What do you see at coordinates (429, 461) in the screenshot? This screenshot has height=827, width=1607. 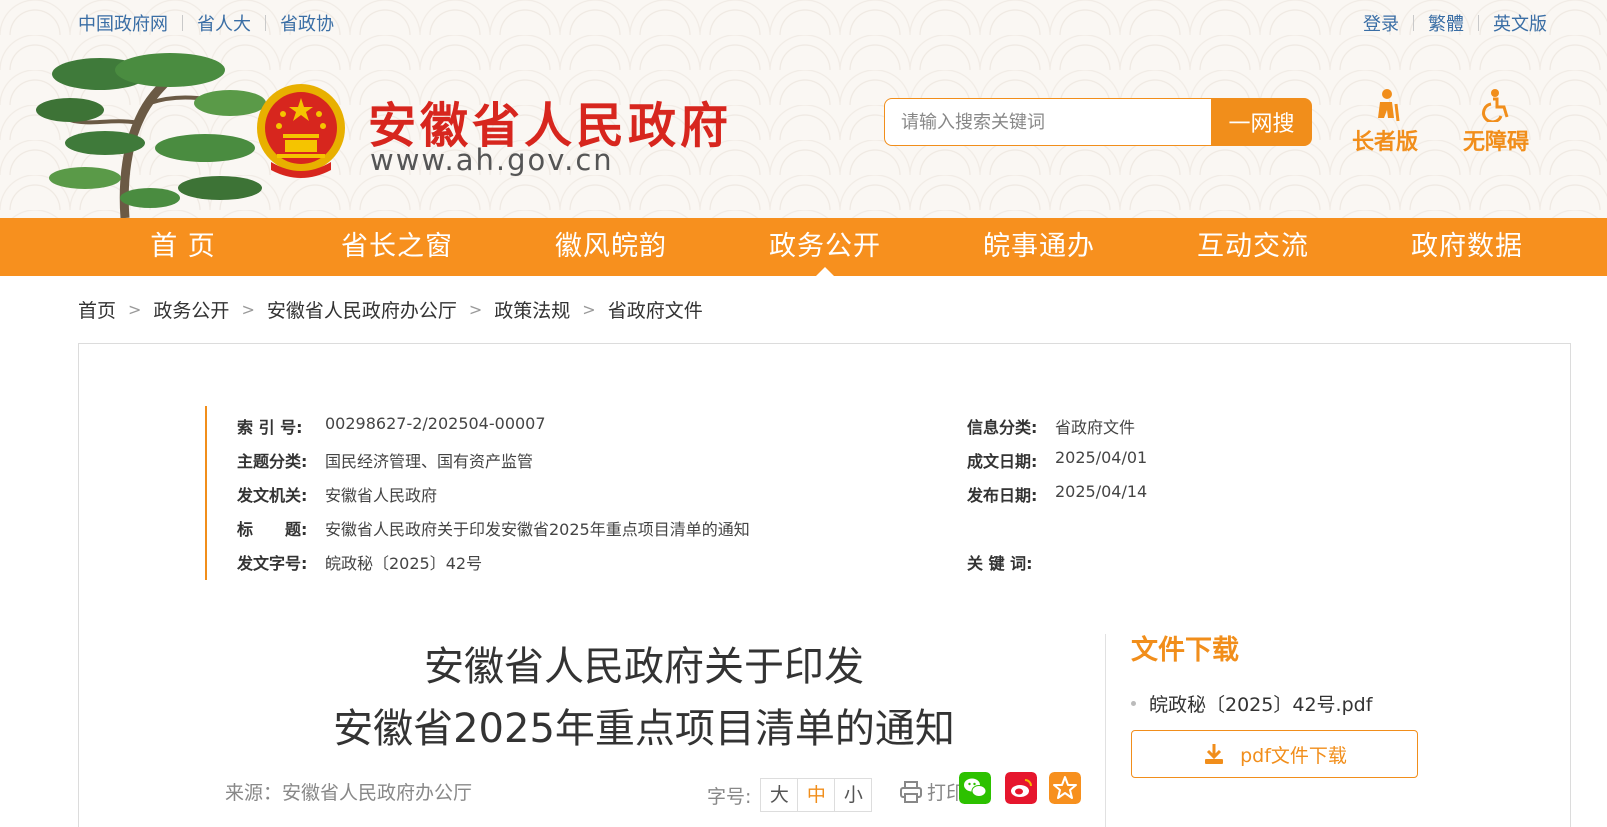 I see `meta-value: 国民经济管理、国有资产监管` at bounding box center [429, 461].